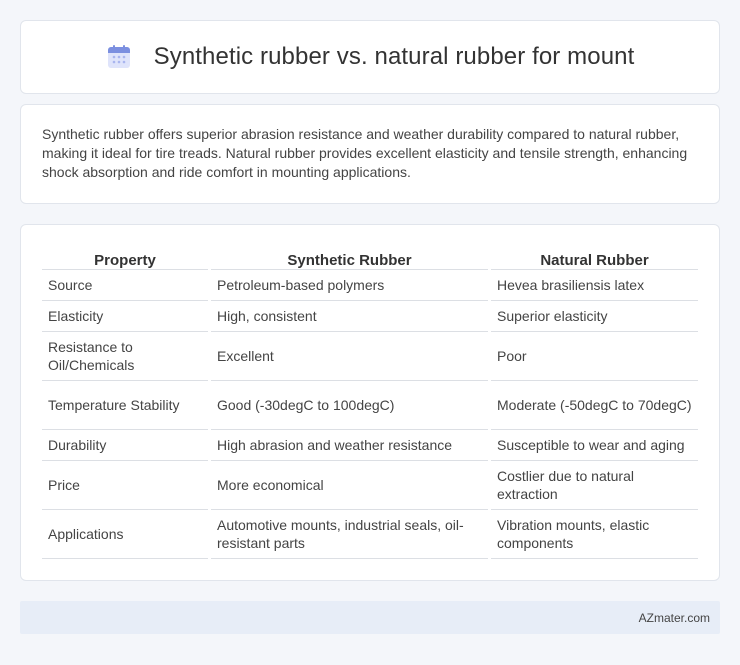  Describe the element at coordinates (349, 356) in the screenshot. I see `cell-synthetic: Excellent` at that location.